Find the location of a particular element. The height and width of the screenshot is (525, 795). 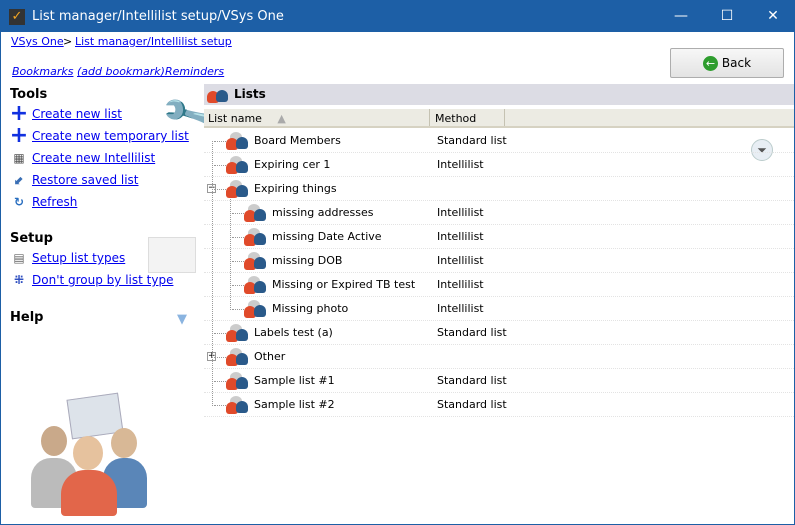

bookmarks-link: Bookmarks is located at coordinates (42, 71).